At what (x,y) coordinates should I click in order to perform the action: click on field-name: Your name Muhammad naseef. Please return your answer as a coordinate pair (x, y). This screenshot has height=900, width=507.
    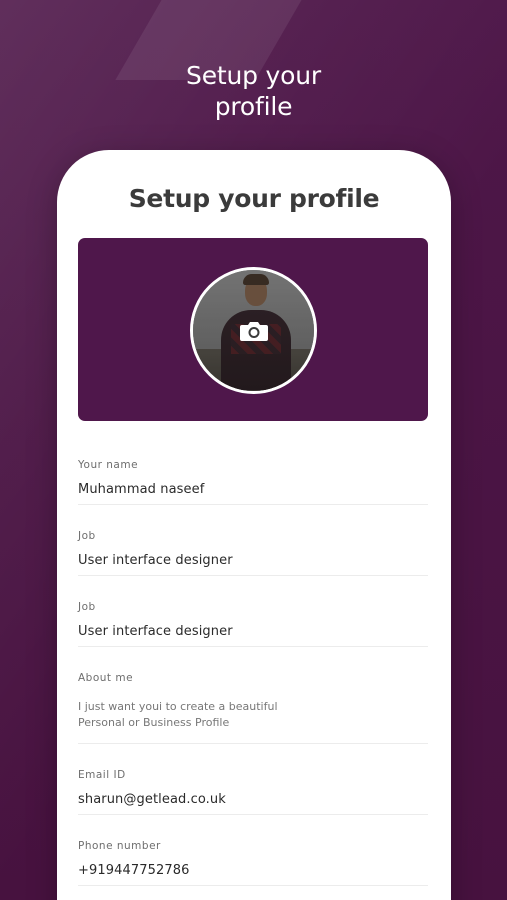
    Looking at the image, I should click on (253, 481).